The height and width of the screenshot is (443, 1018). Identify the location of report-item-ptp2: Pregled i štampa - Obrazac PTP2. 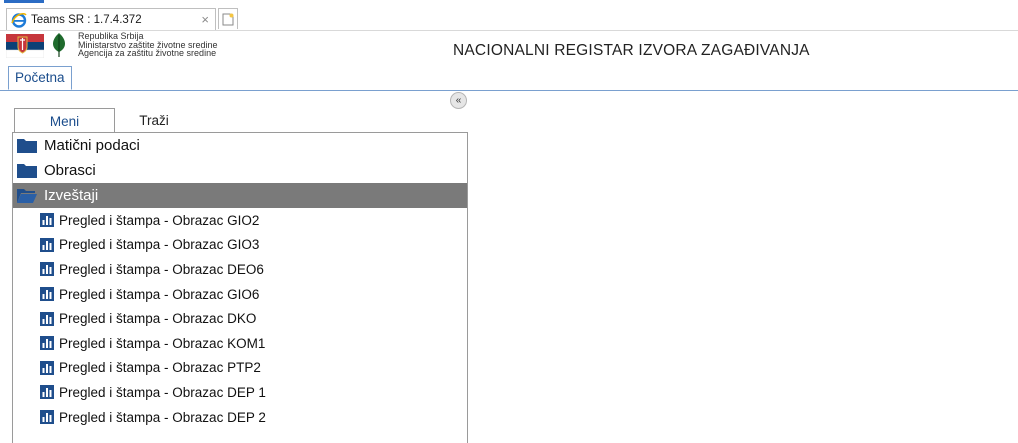
(240, 368).